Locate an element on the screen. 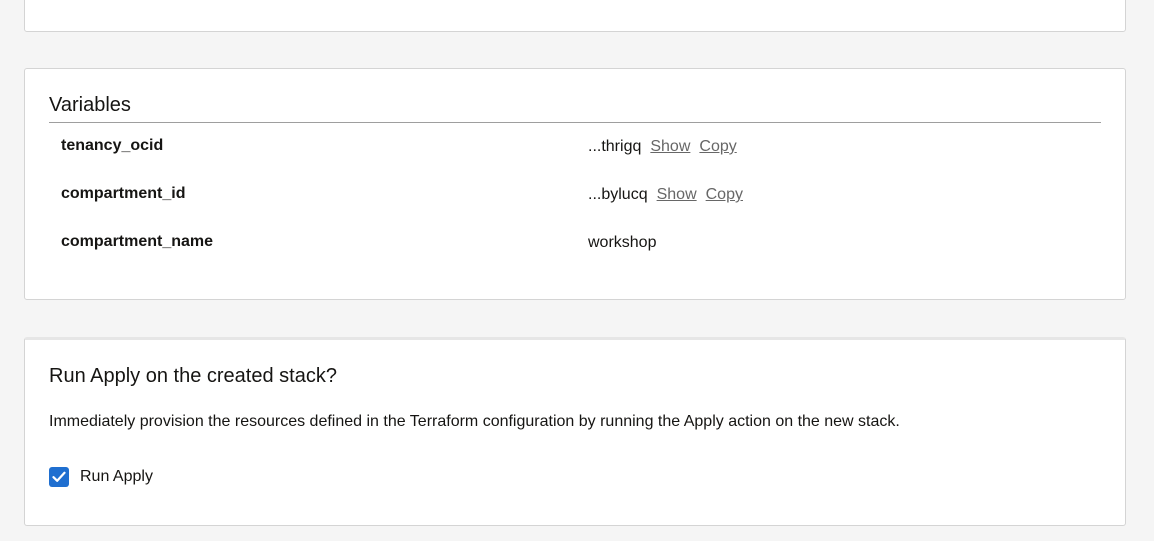 This screenshot has height=541, width=1154. variables-heading: Variables is located at coordinates (90, 105).